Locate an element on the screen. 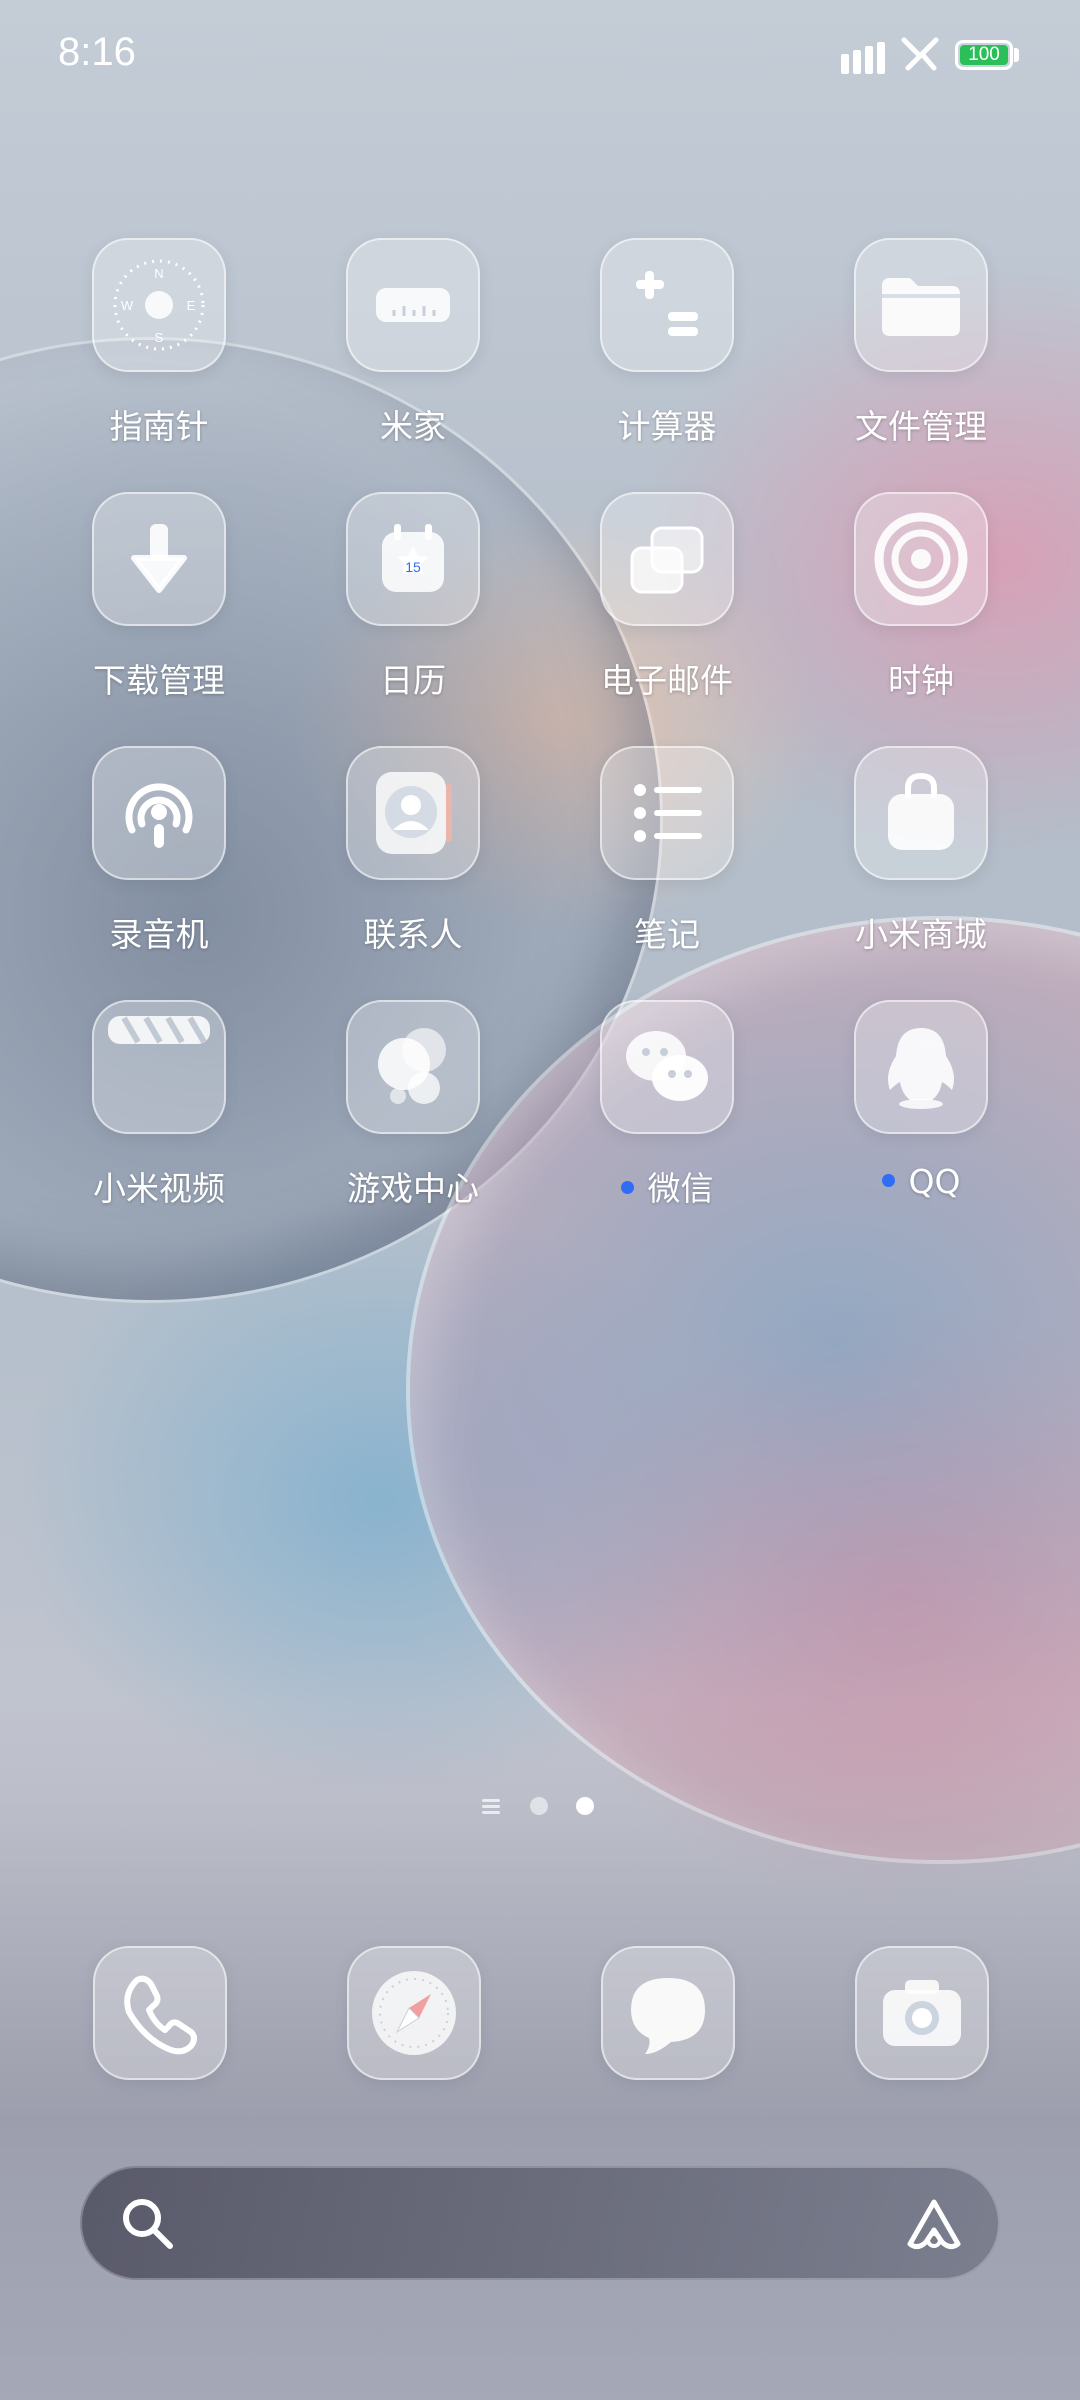 This screenshot has width=1080, height=2400. battery-icon: 100 is located at coordinates (984, 55).